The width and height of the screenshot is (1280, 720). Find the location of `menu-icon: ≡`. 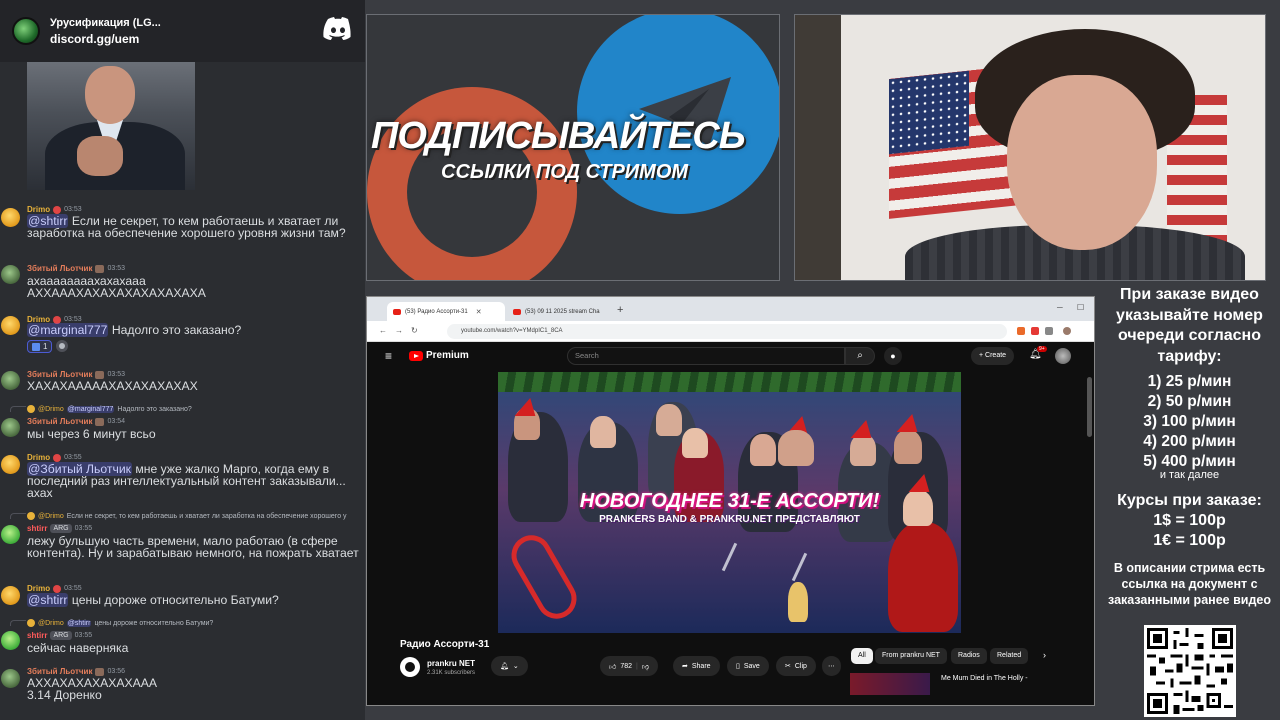

menu-icon: ≡ is located at coordinates (388, 356).